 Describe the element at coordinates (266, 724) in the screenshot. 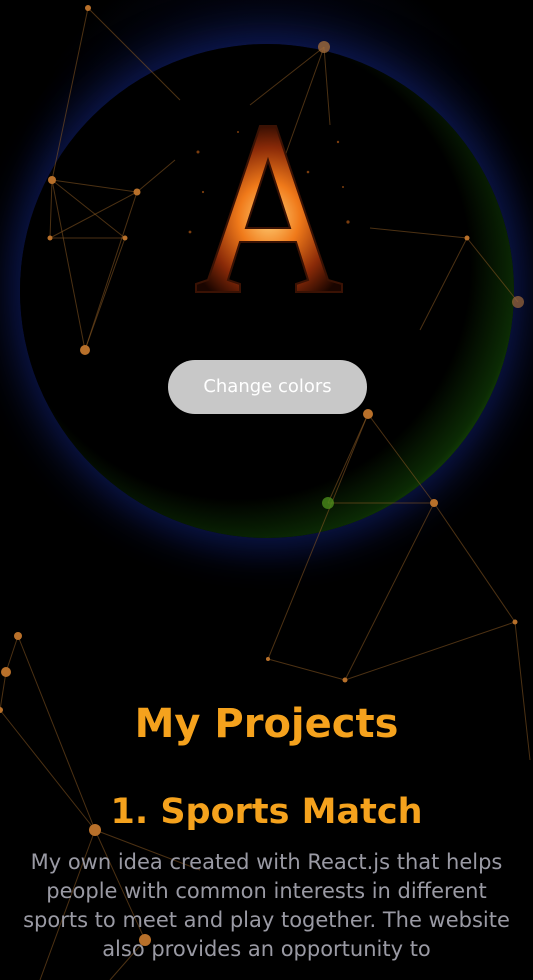

I see `projects-heading: My Projects` at that location.